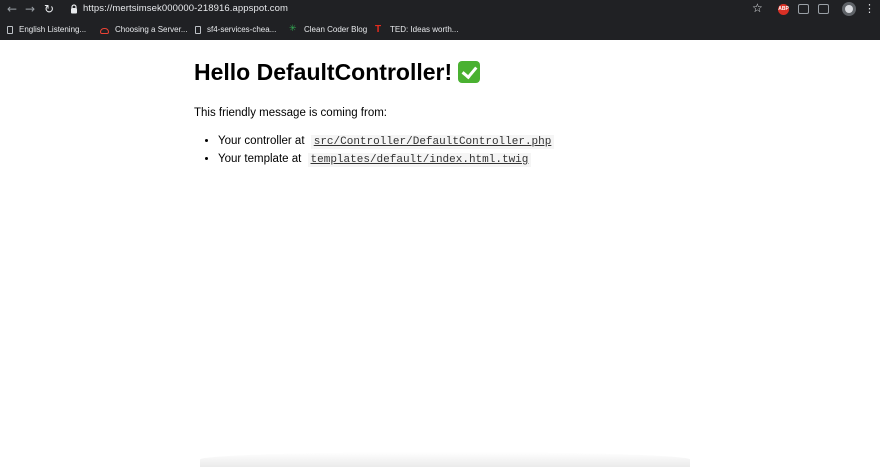 This screenshot has height=467, width=880. What do you see at coordinates (869, 9) in the screenshot?
I see `browser-menu-icon: ⋮` at bounding box center [869, 9].